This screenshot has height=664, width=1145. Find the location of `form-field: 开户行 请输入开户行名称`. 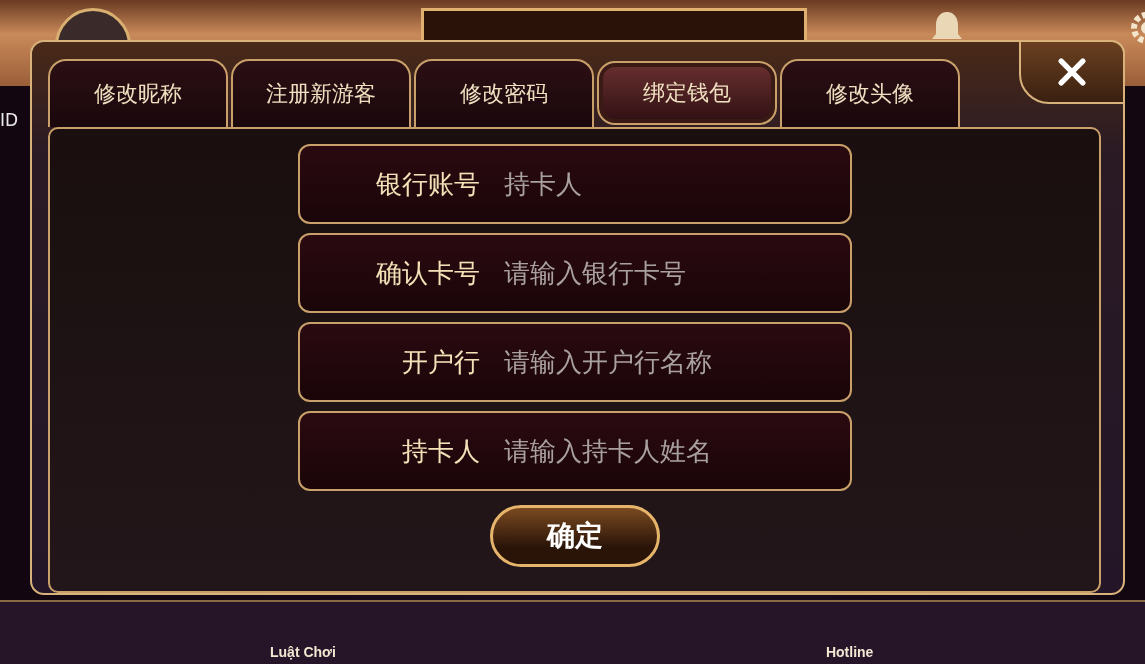

form-field: 开户行 请输入开户行名称 is located at coordinates (574, 362).